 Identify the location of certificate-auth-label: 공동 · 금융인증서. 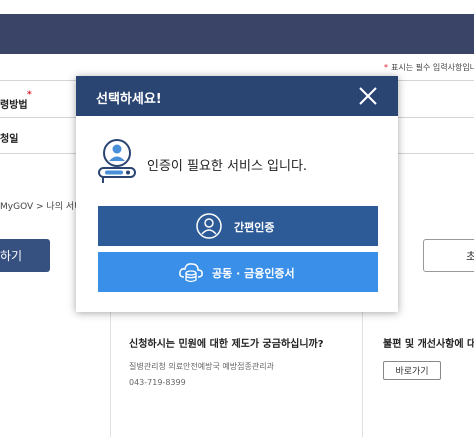
(253, 273).